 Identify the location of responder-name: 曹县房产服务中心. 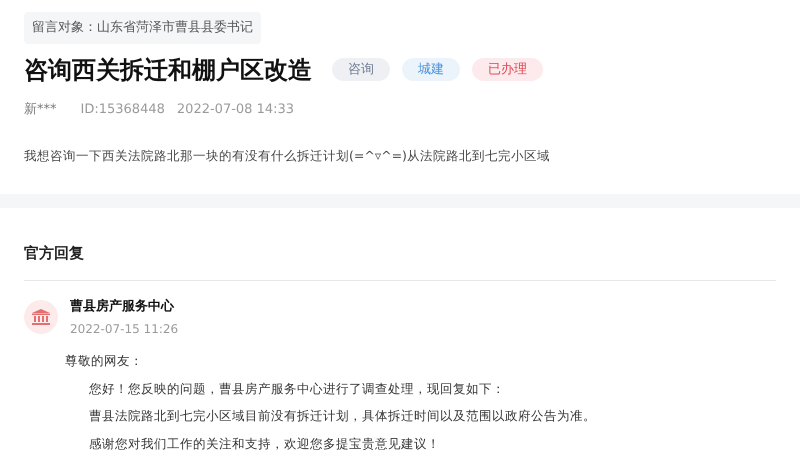
(123, 307).